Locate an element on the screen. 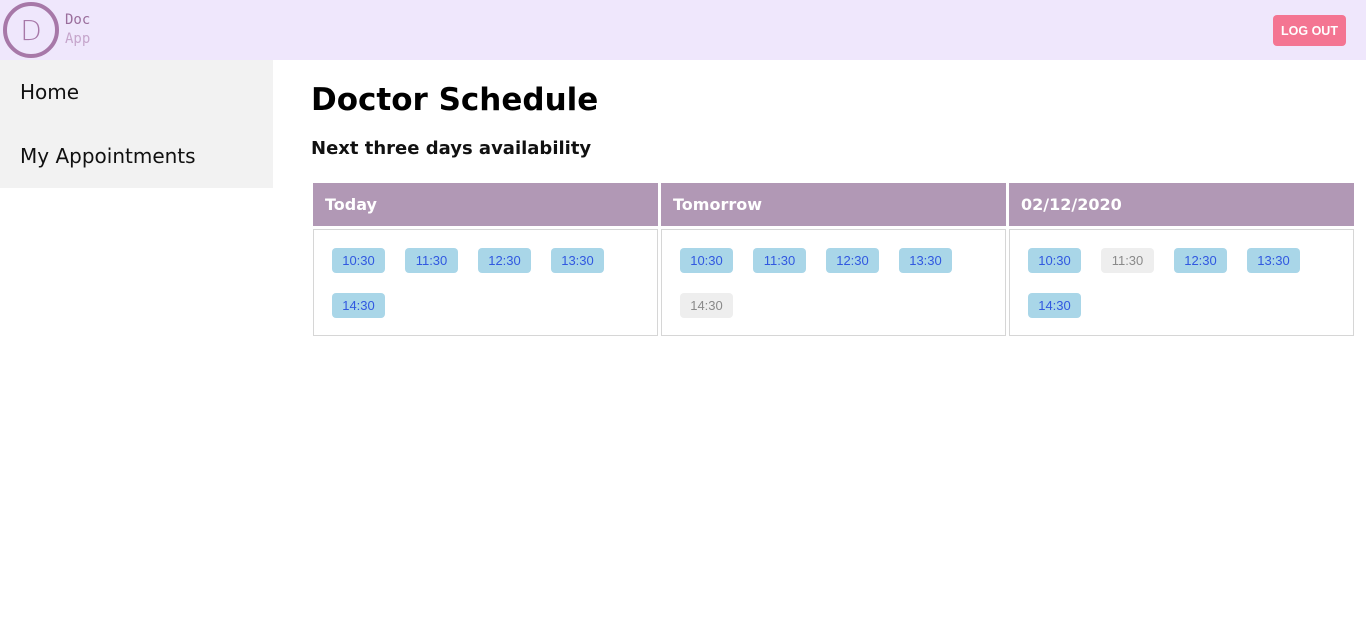 The height and width of the screenshot is (637, 1366). logo-letter: D is located at coordinates (31, 30).